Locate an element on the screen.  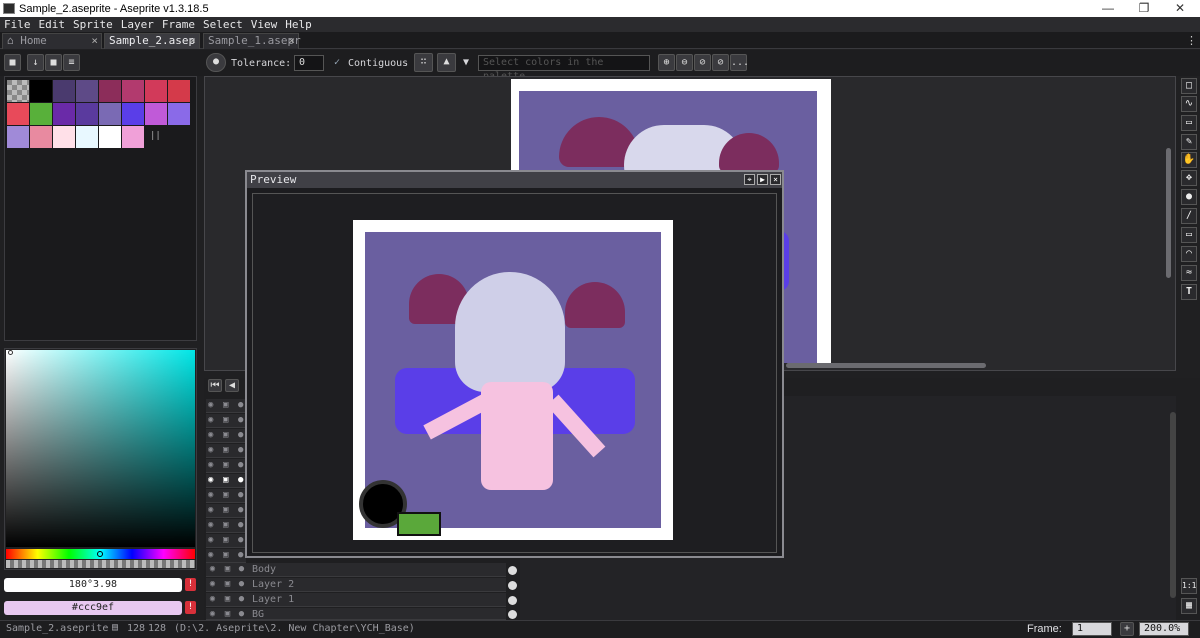
blur-tool-icon: ≈ is located at coordinates (1189, 273).